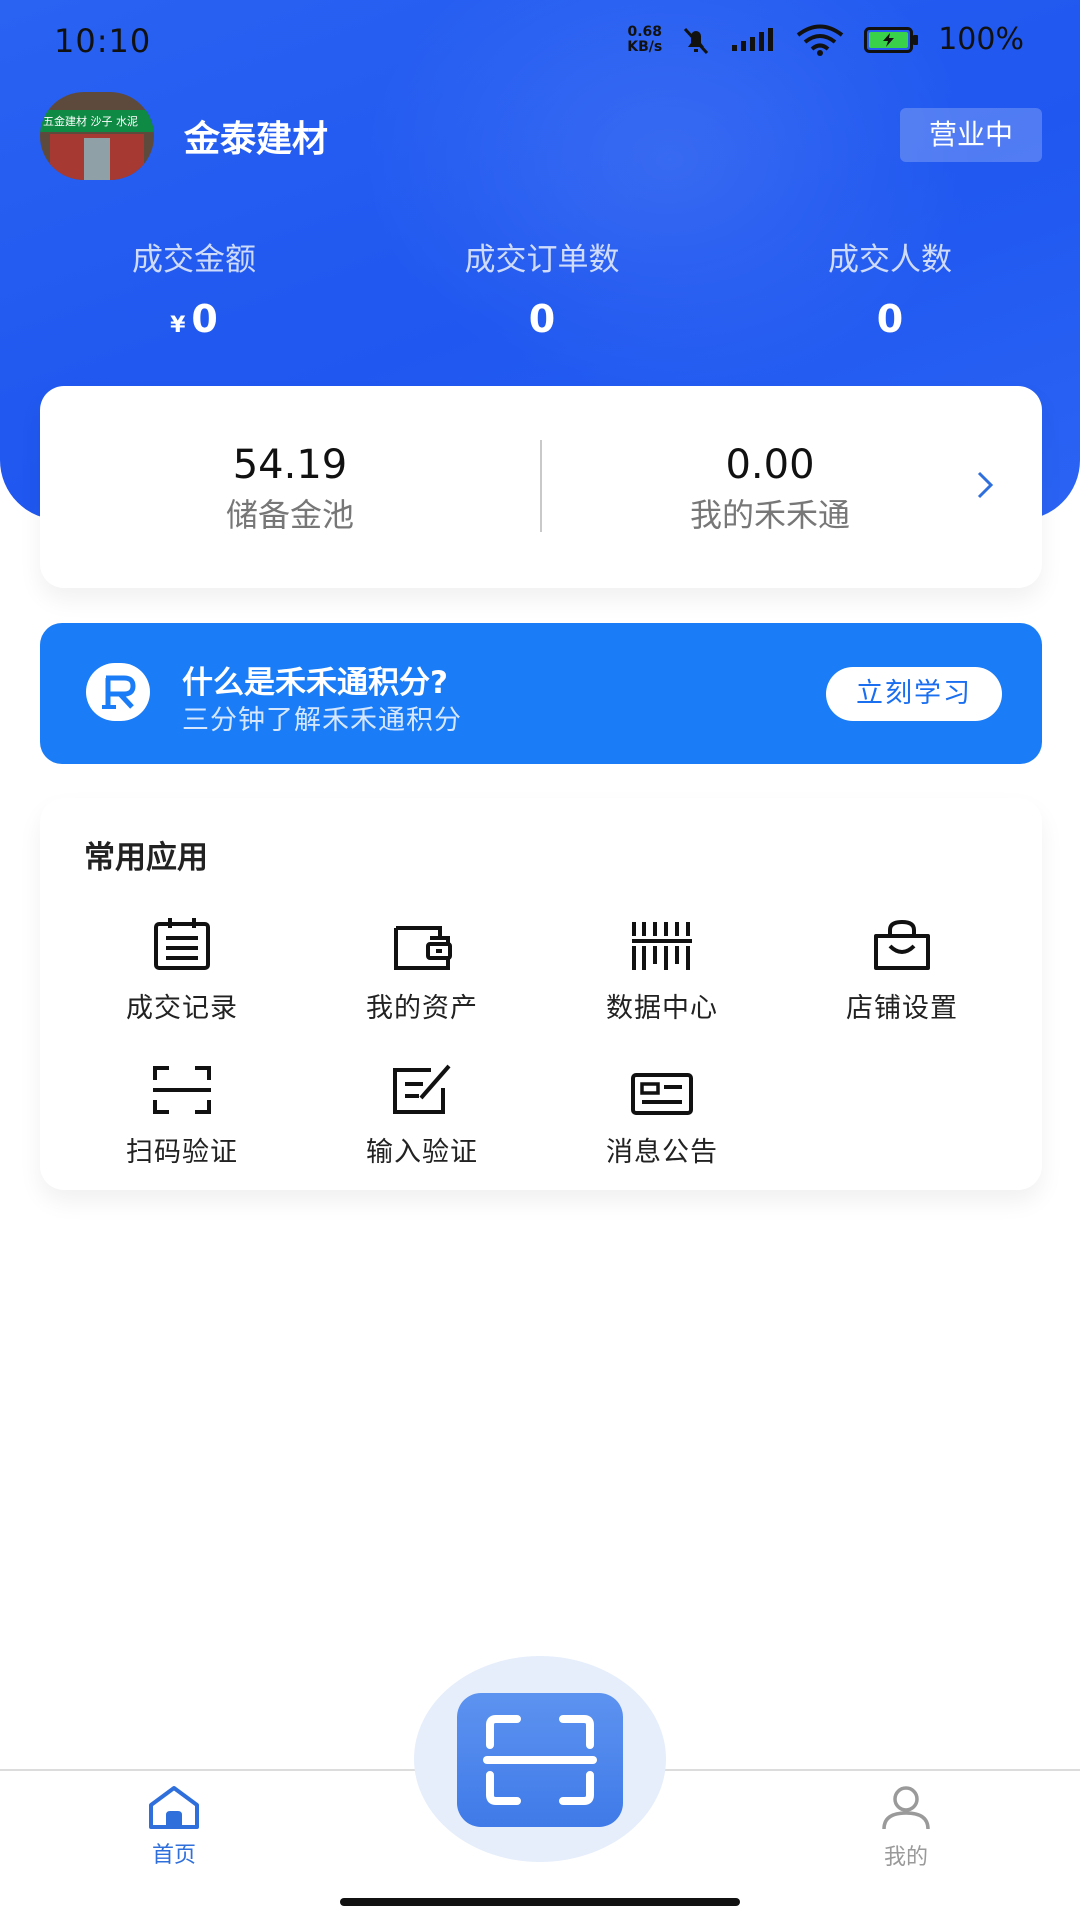  I want to click on network-speed-value: 0.68, so click(644, 31).